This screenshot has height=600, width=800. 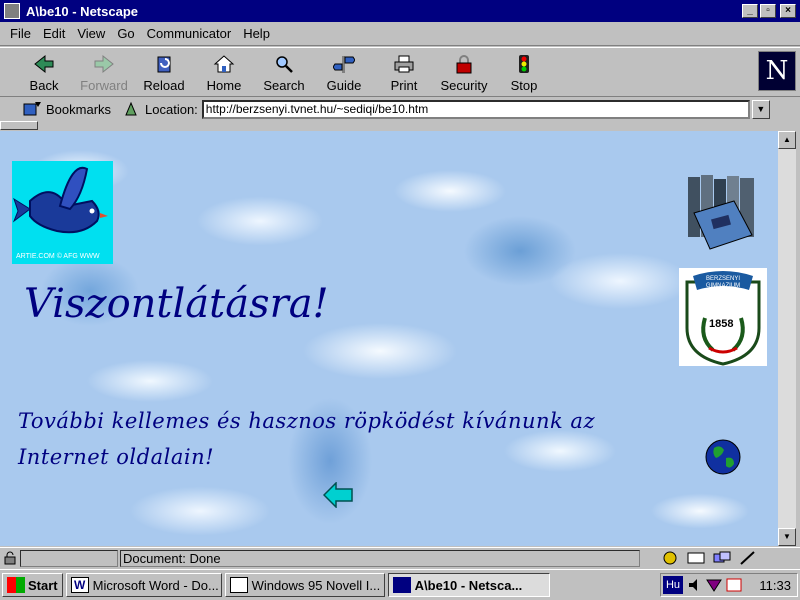 What do you see at coordinates (404, 85) in the screenshot?
I see `print-label: Print` at bounding box center [404, 85].